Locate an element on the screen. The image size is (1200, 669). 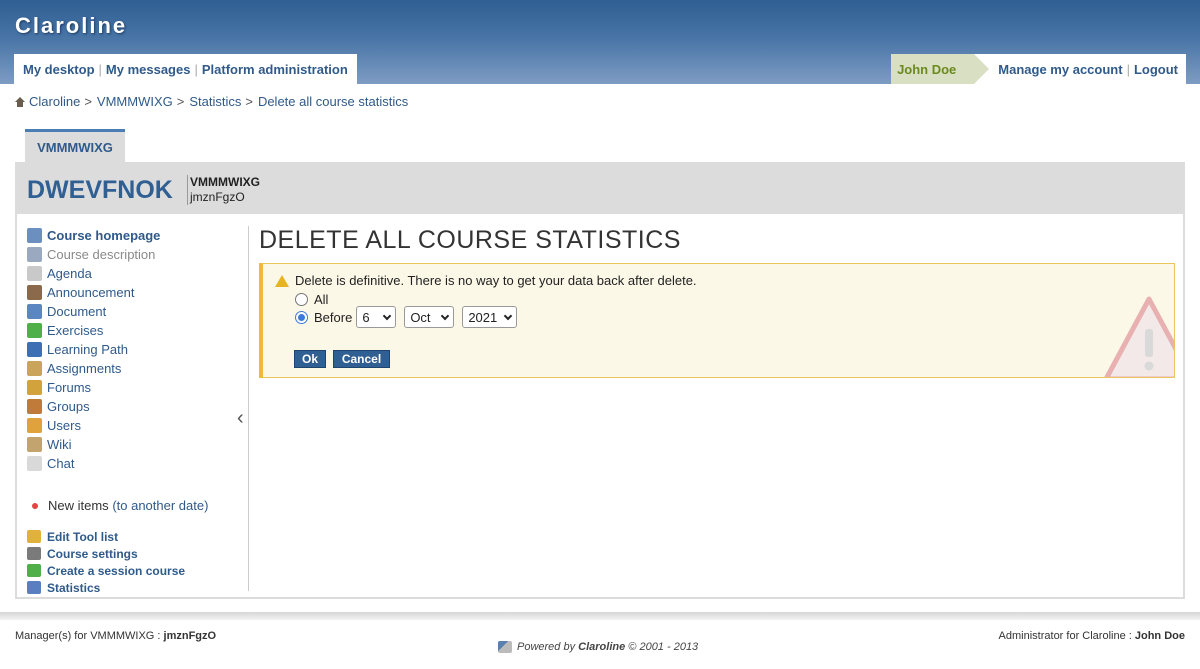
admin-tool: Course settings is located at coordinates (106, 553).